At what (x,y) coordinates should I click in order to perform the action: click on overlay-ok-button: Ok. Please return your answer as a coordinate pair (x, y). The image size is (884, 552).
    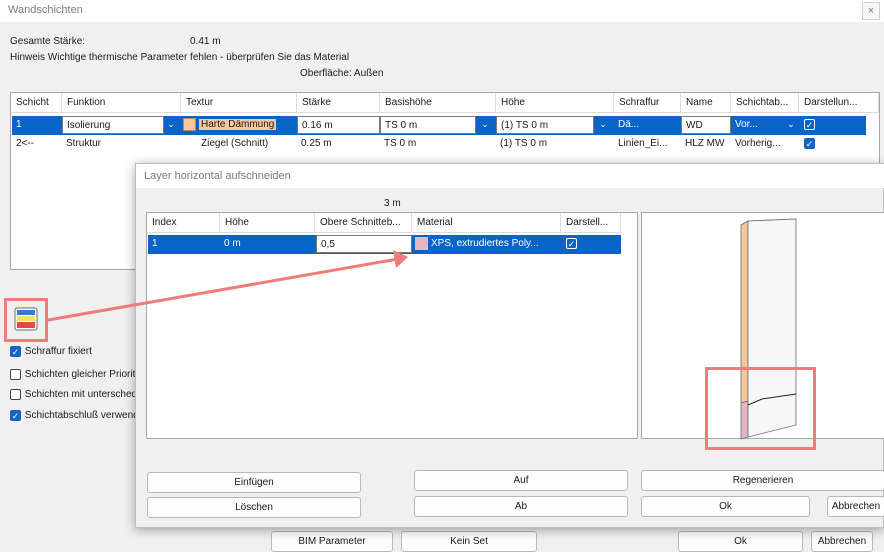
    Looking at the image, I should click on (725, 506).